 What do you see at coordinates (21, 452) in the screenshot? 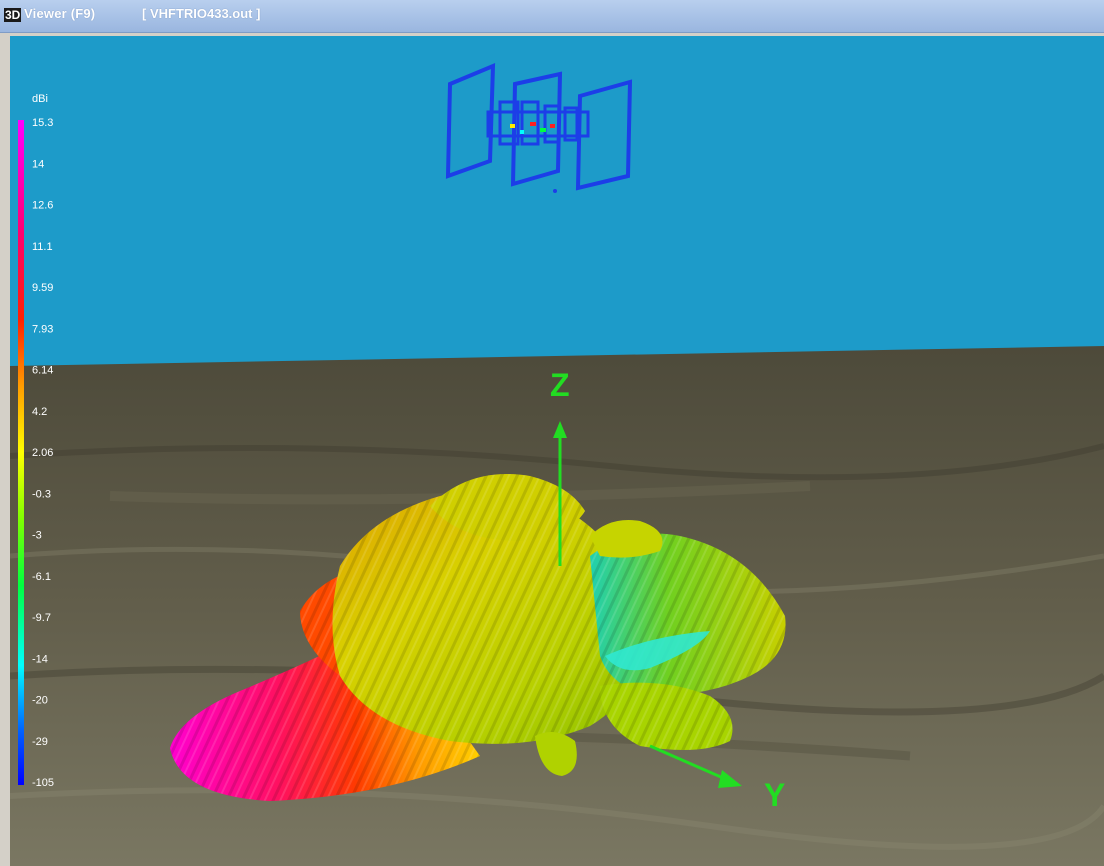
I see `scale-color-bar` at bounding box center [21, 452].